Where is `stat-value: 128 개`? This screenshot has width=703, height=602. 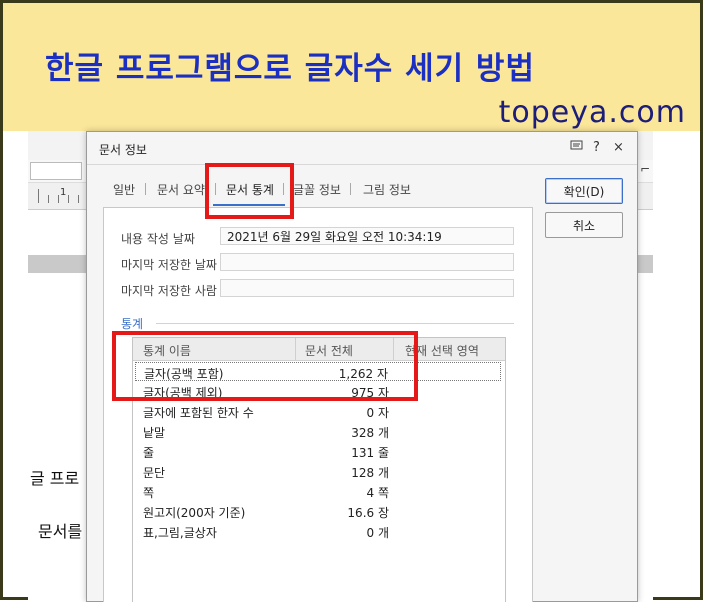 stat-value: 128 개 is located at coordinates (370, 473).